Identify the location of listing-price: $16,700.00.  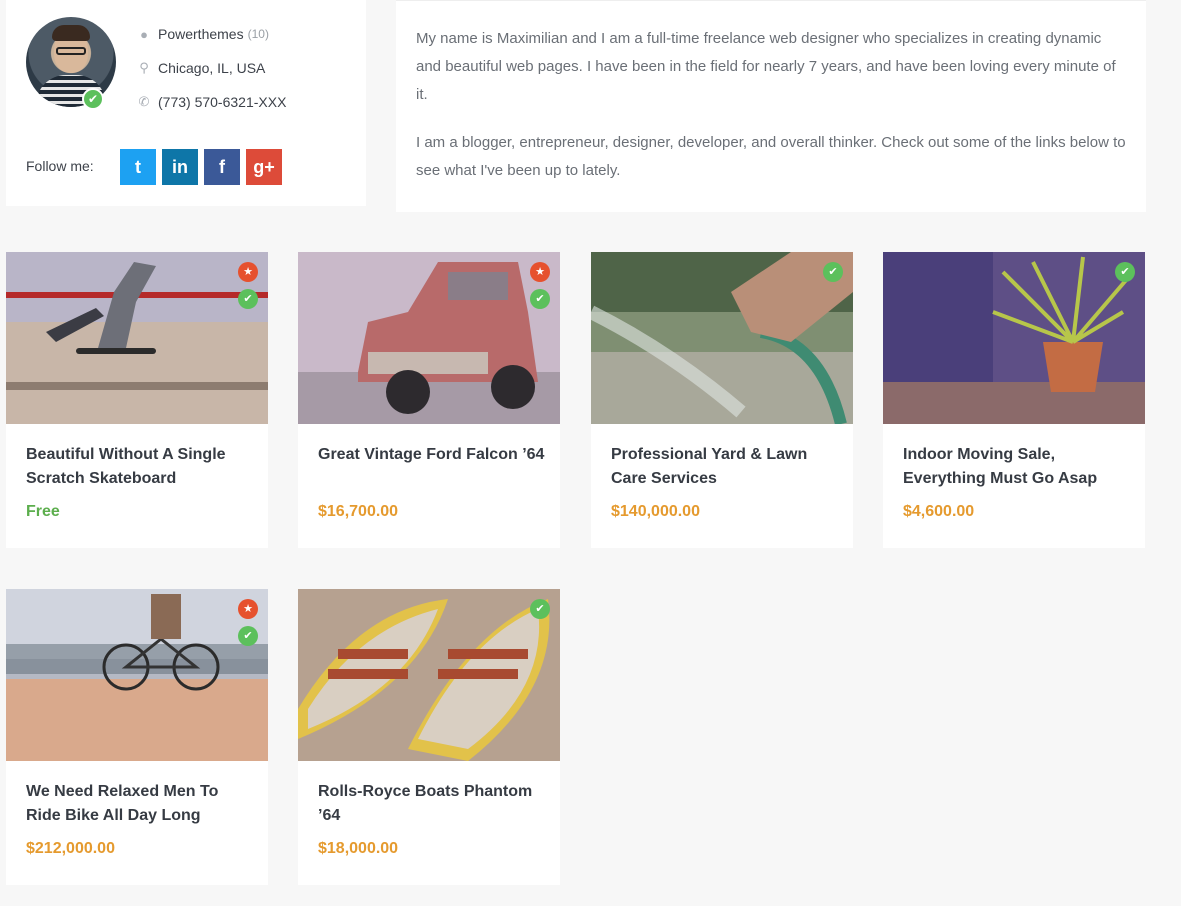
(358, 511).